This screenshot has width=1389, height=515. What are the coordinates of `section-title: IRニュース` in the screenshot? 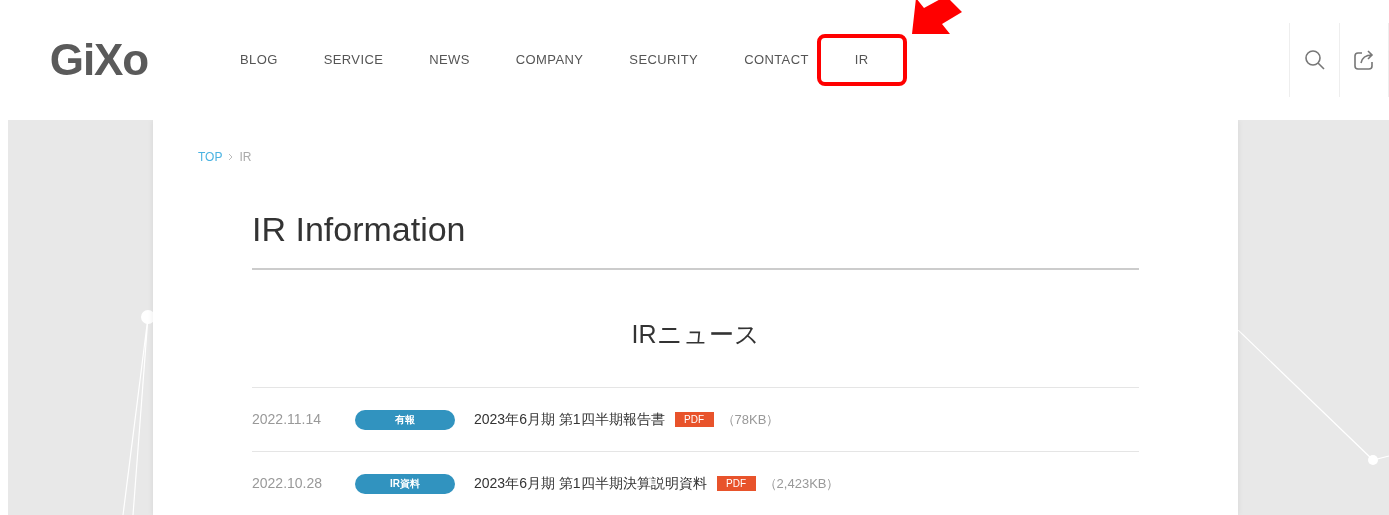 It's located at (695, 334).